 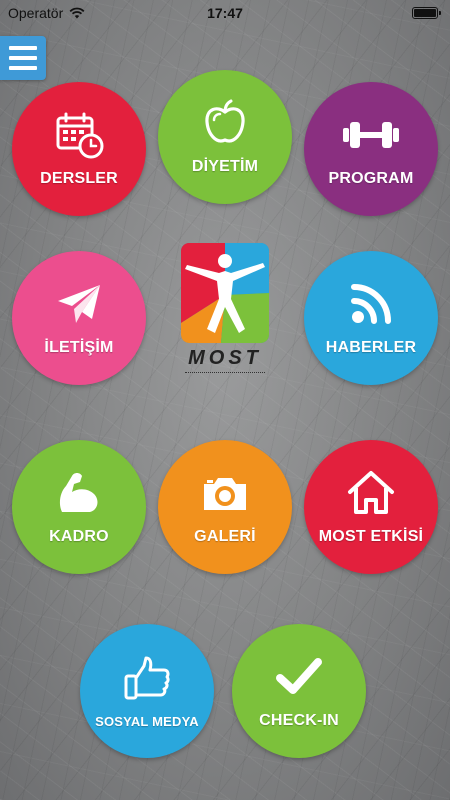 I want to click on program-label: PROGRAM, so click(x=371, y=178).